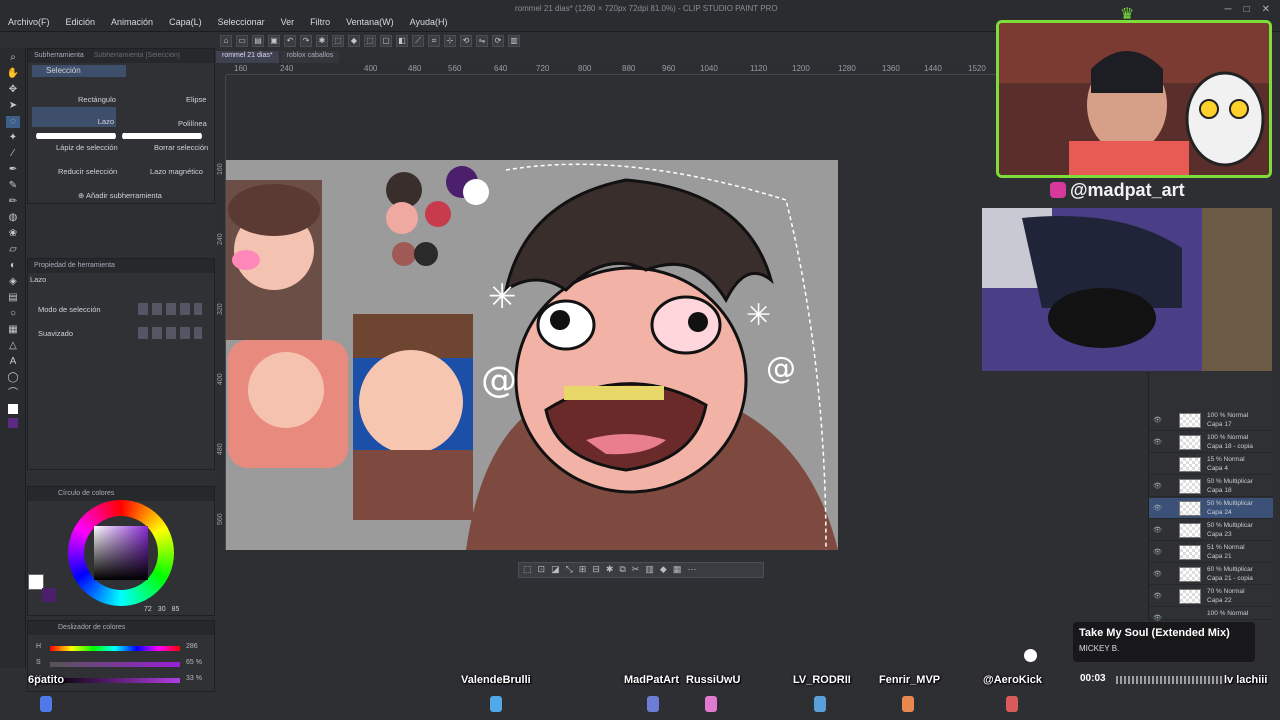  What do you see at coordinates (79, 71) in the screenshot?
I see `subtool-group: Selección` at bounding box center [79, 71].